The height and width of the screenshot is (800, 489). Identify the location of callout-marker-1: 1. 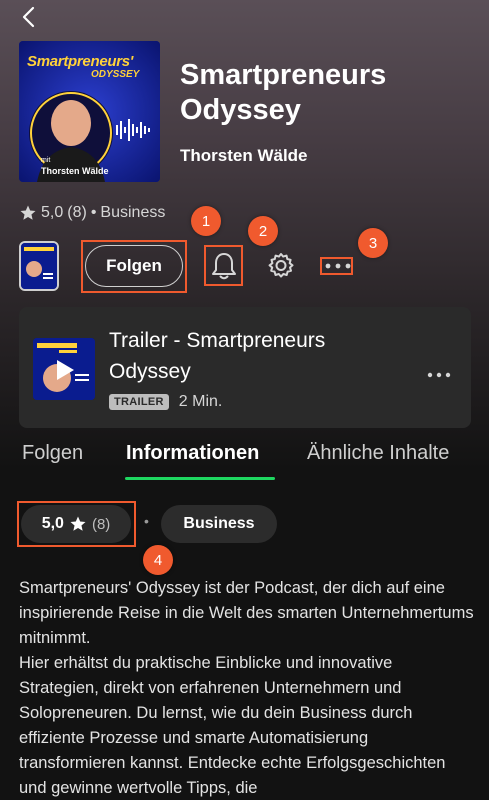
(206, 221).